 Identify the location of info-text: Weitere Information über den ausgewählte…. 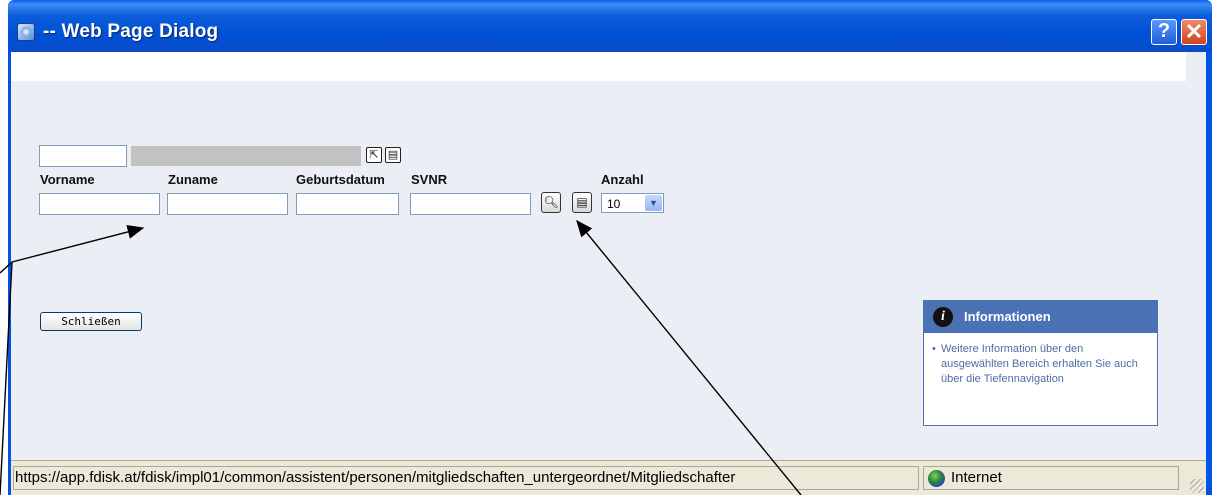
(1041, 364).